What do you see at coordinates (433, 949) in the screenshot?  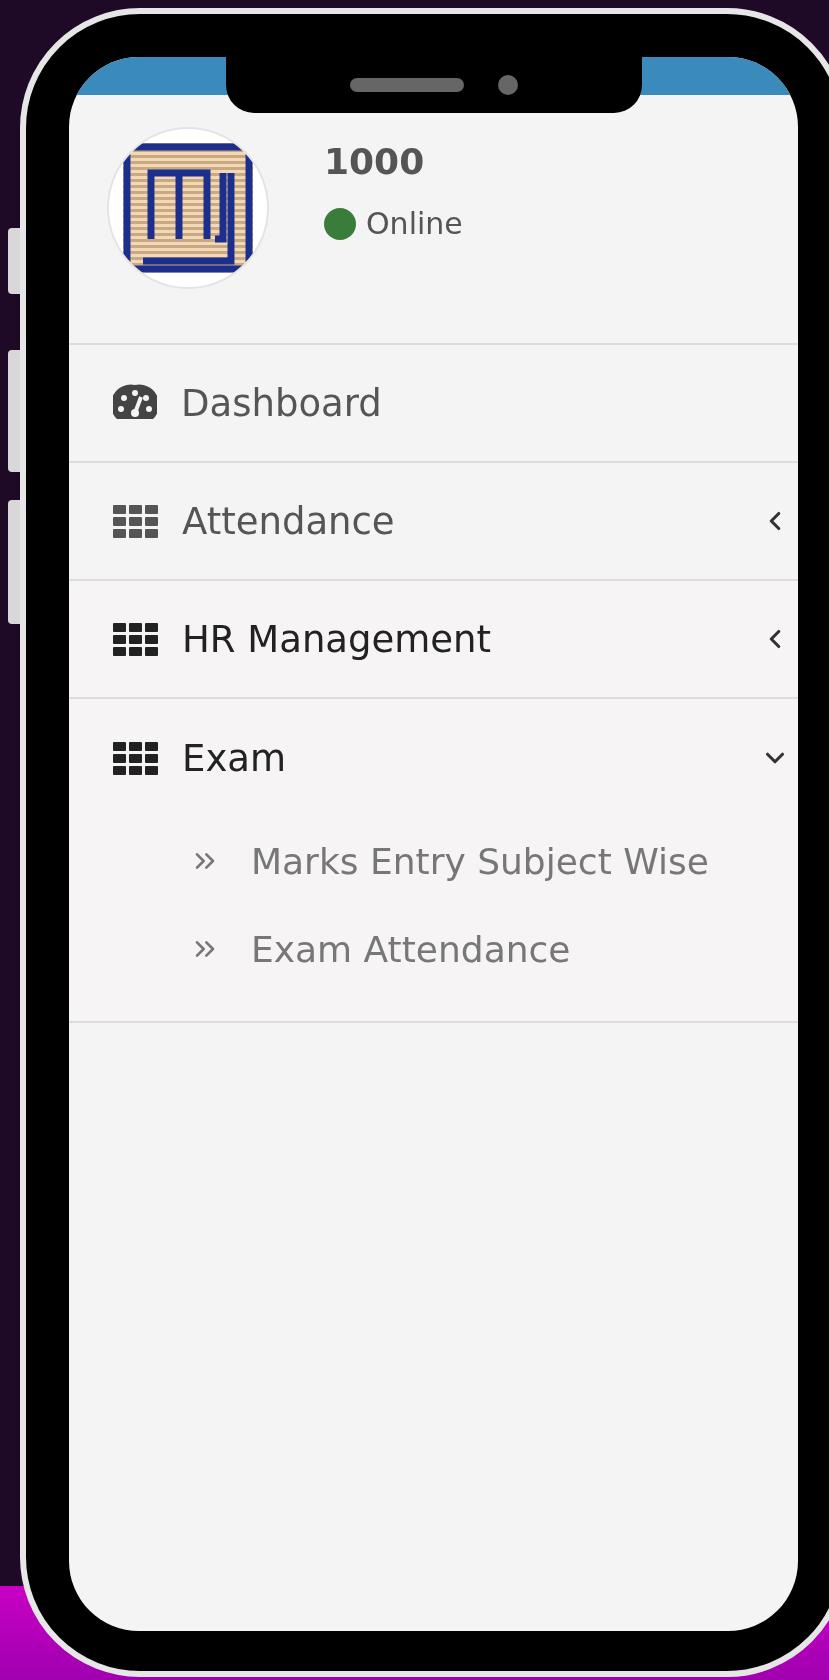 I see `submenu-item: Exam Attendance` at bounding box center [433, 949].